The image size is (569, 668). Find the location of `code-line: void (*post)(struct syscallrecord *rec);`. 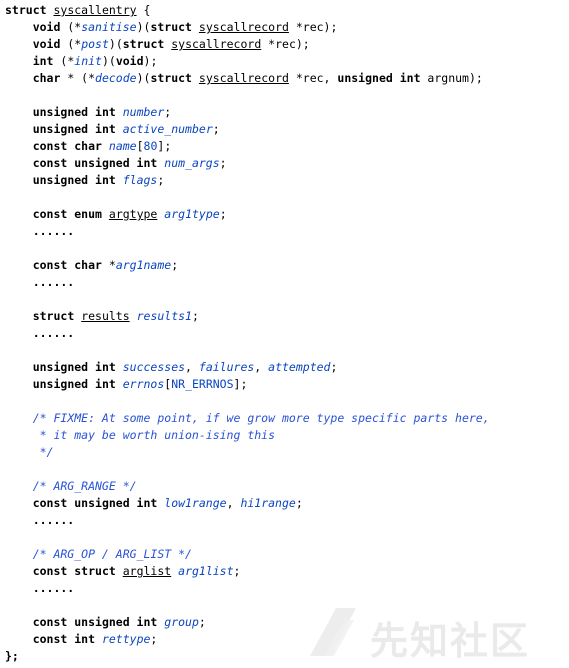

code-line: void (*post)(struct syscallrecord *rec); is located at coordinates (247, 44).